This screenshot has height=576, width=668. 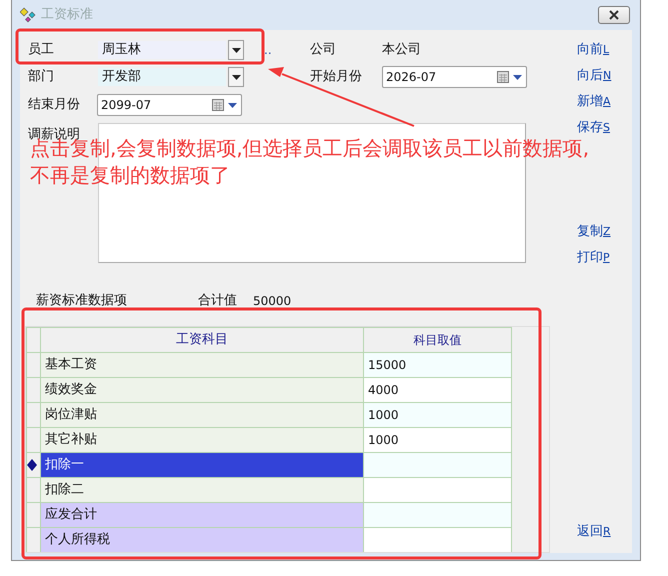 What do you see at coordinates (454, 77) in the screenshot?
I see `date-field: 2026-07` at bounding box center [454, 77].